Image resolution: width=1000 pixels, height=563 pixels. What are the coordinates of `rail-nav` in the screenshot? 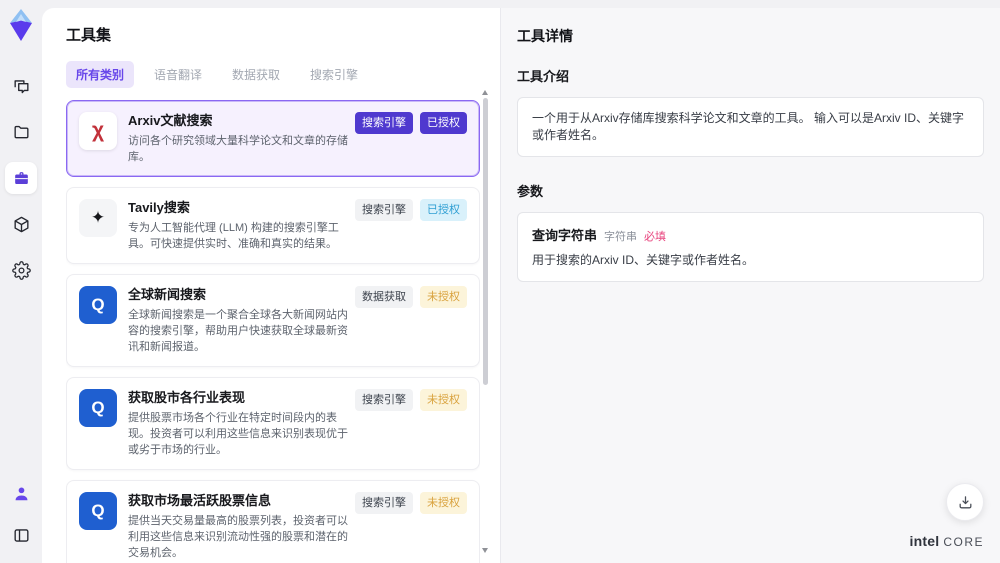 It's located at (21, 178).